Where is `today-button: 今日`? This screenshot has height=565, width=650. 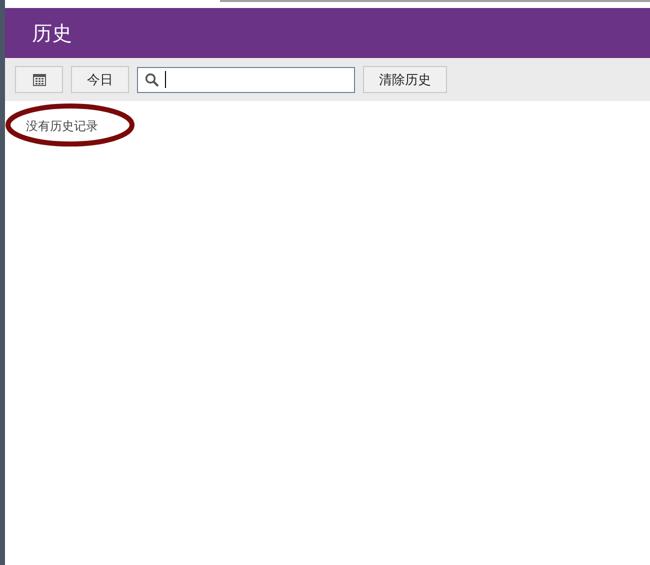 today-button: 今日 is located at coordinates (100, 79).